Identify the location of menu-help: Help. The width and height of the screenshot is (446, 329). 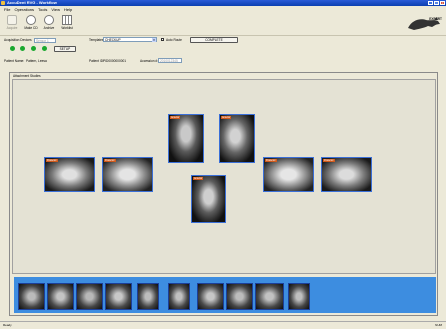
(68, 9).